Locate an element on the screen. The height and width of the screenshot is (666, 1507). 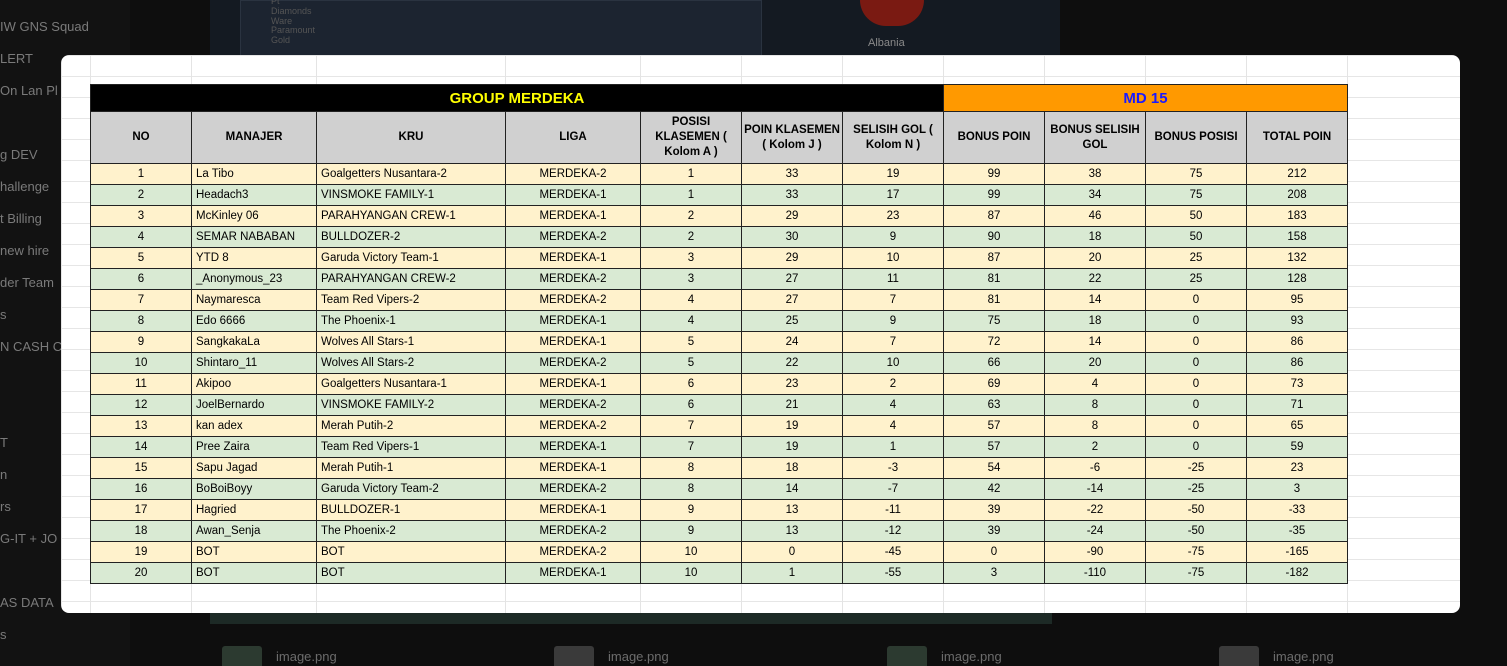
cell-posisi: 8 is located at coordinates (691, 468).